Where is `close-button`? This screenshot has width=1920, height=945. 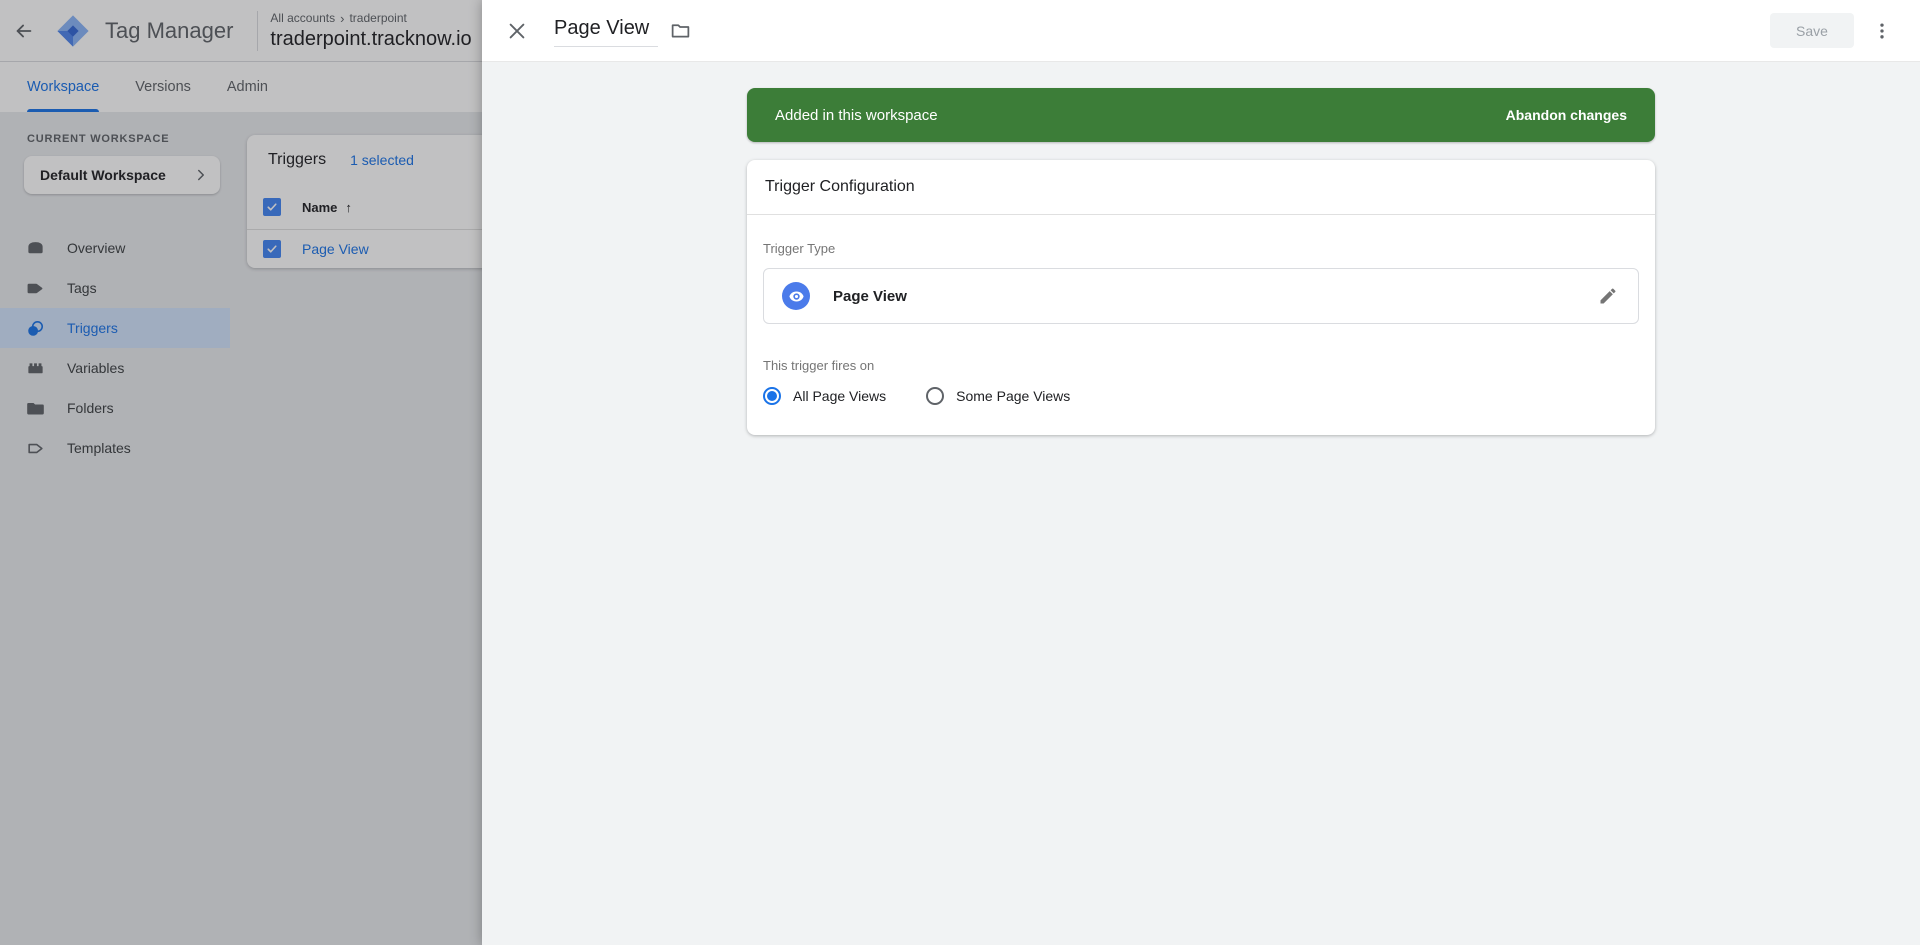
close-button is located at coordinates (517, 31).